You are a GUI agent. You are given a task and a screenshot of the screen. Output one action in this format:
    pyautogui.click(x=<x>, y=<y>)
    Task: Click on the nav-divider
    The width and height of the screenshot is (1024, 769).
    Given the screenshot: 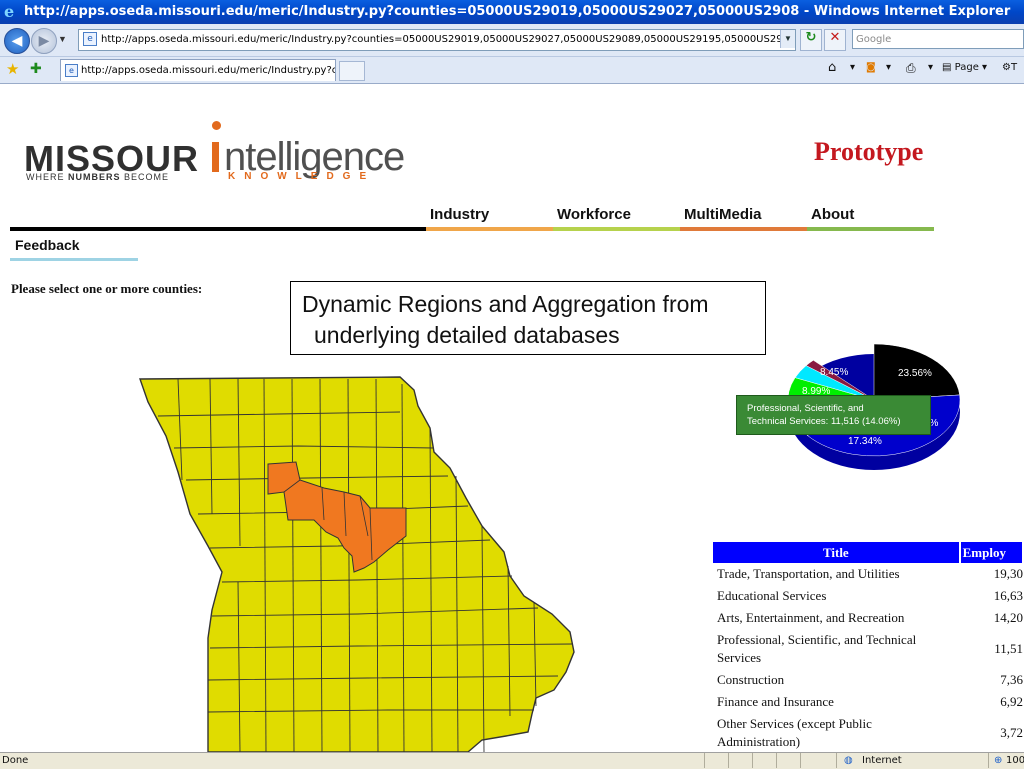 What is the action you would take?
    pyautogui.click(x=218, y=229)
    